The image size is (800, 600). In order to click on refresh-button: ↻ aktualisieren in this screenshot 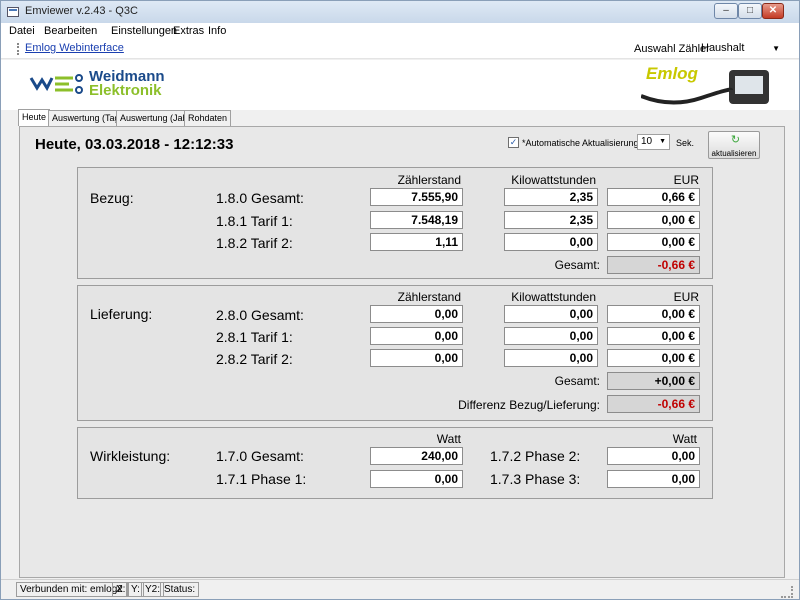, I will do `click(734, 145)`.